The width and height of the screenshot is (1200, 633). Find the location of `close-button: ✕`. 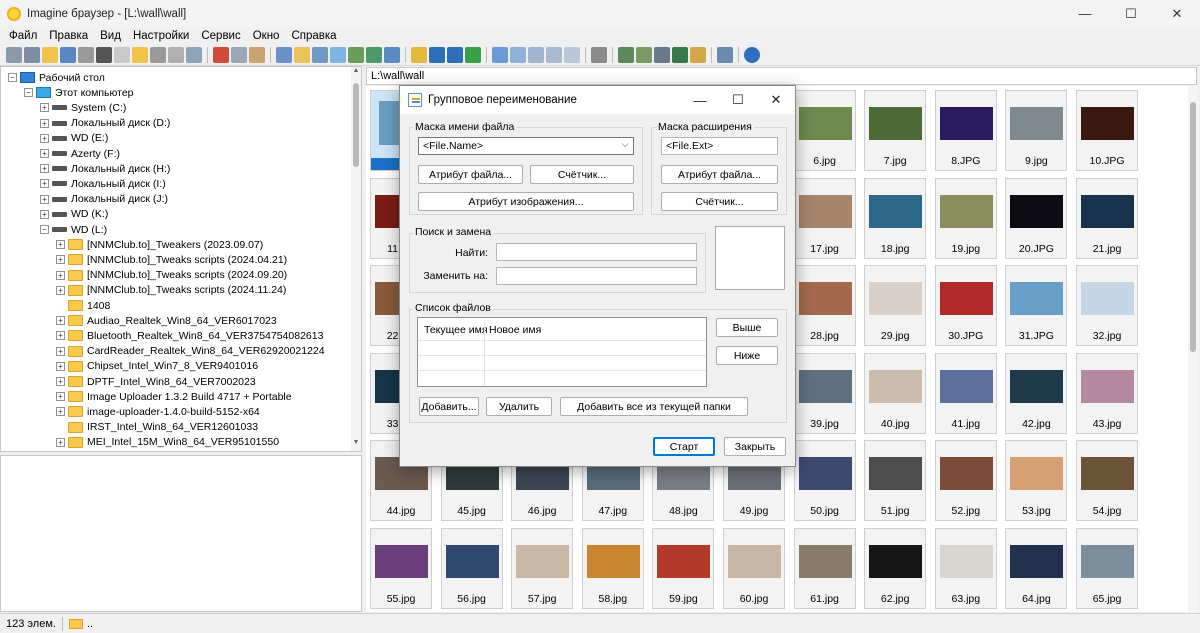

close-button: ✕ is located at coordinates (1177, 13).